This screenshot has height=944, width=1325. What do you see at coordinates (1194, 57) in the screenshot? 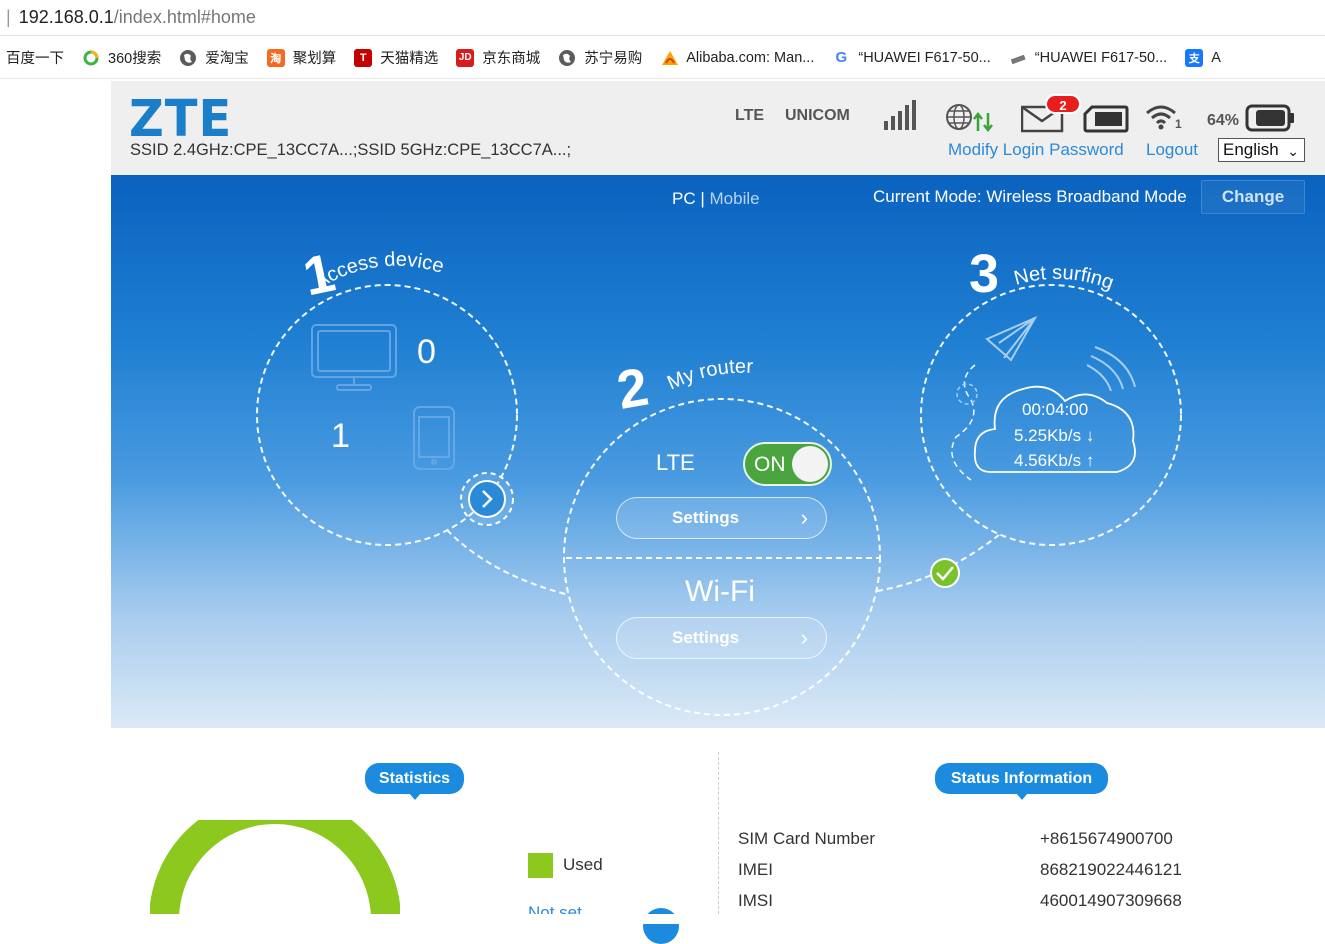
I see `alipay-icon: 支` at bounding box center [1194, 57].